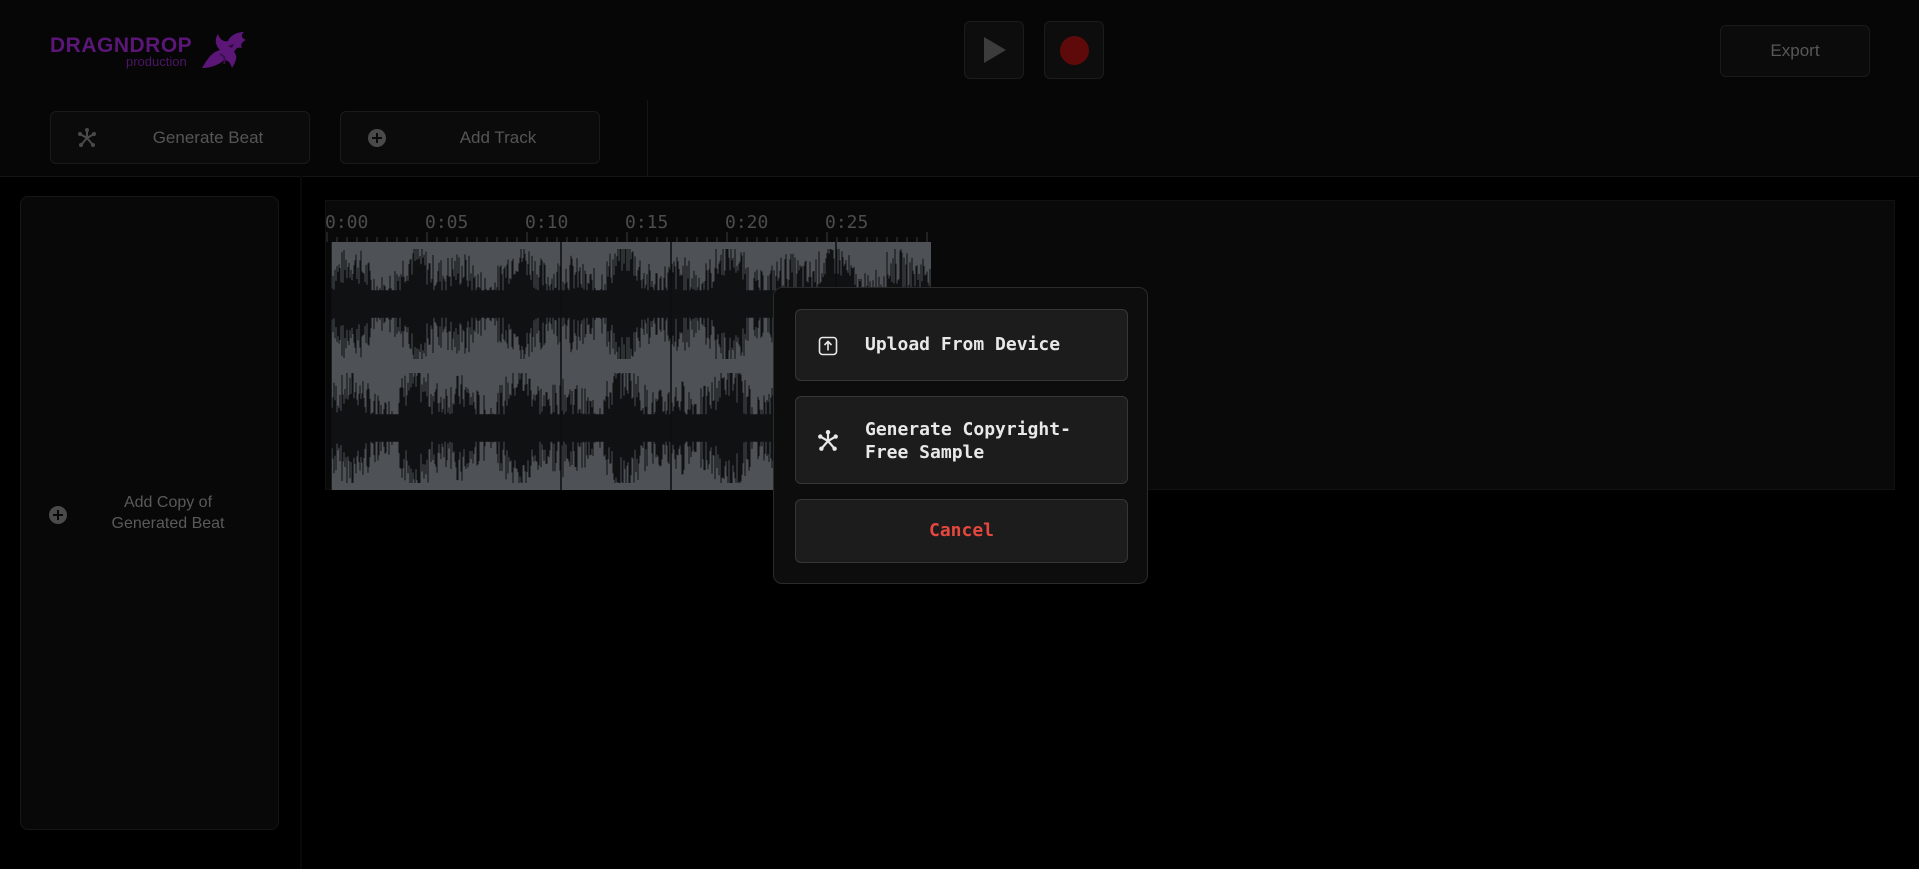  Describe the element at coordinates (1795, 51) in the screenshot. I see `export-button: Export` at that location.